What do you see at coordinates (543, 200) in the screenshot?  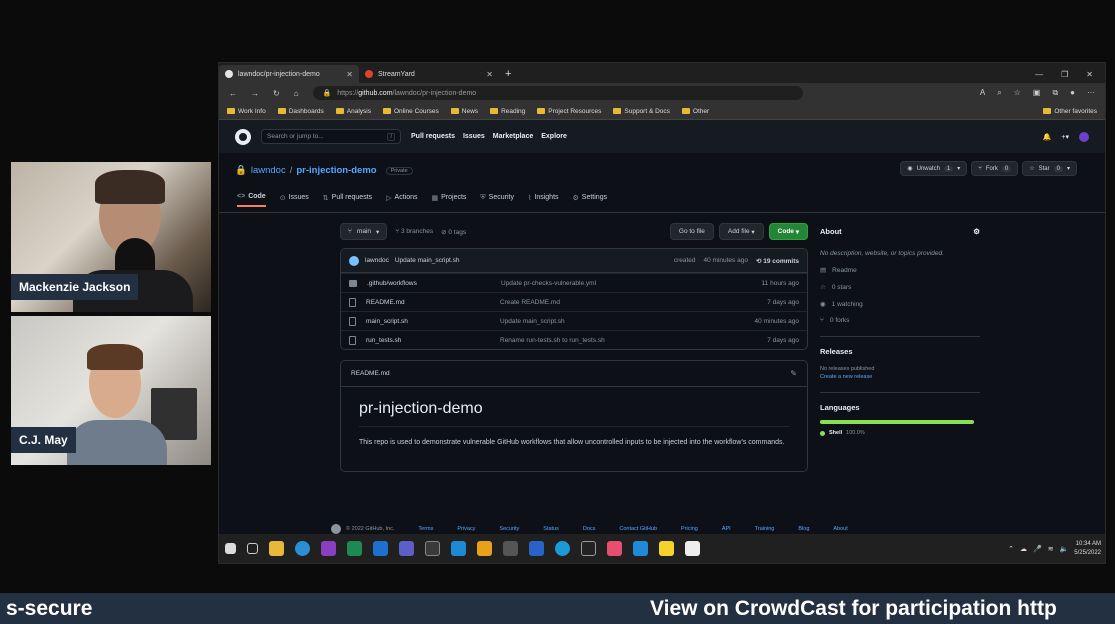 I see `tab-insights: ⌇ Insights` at bounding box center [543, 200].